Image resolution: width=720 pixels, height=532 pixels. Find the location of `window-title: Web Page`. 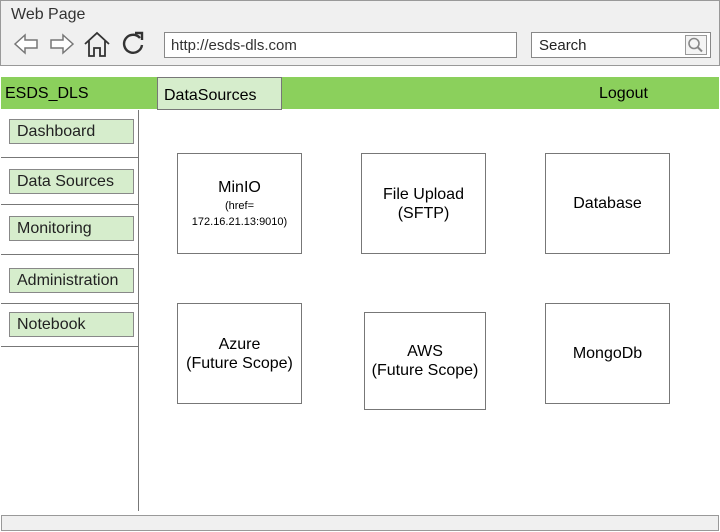

window-title: Web Page is located at coordinates (48, 14).